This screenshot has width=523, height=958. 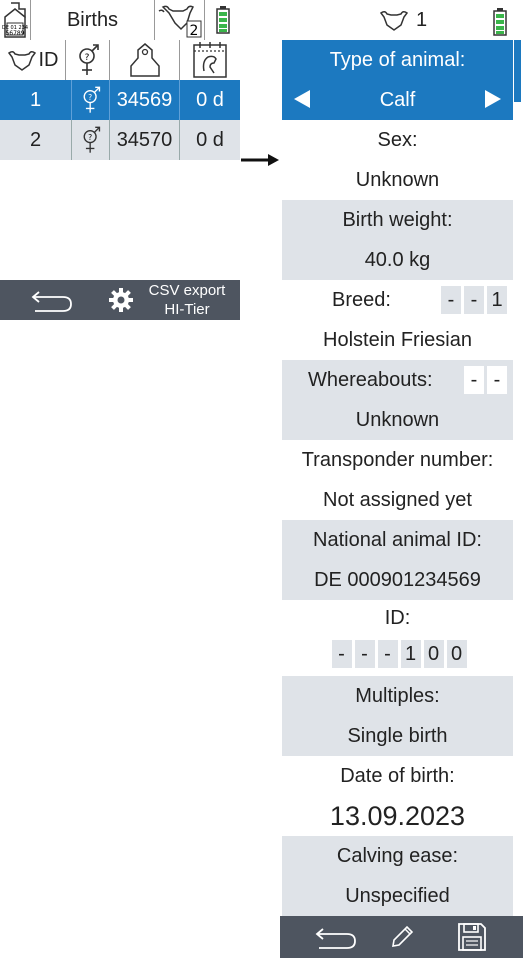 I want to click on whereabouts-label: Whereabouts:, so click(x=370, y=379).